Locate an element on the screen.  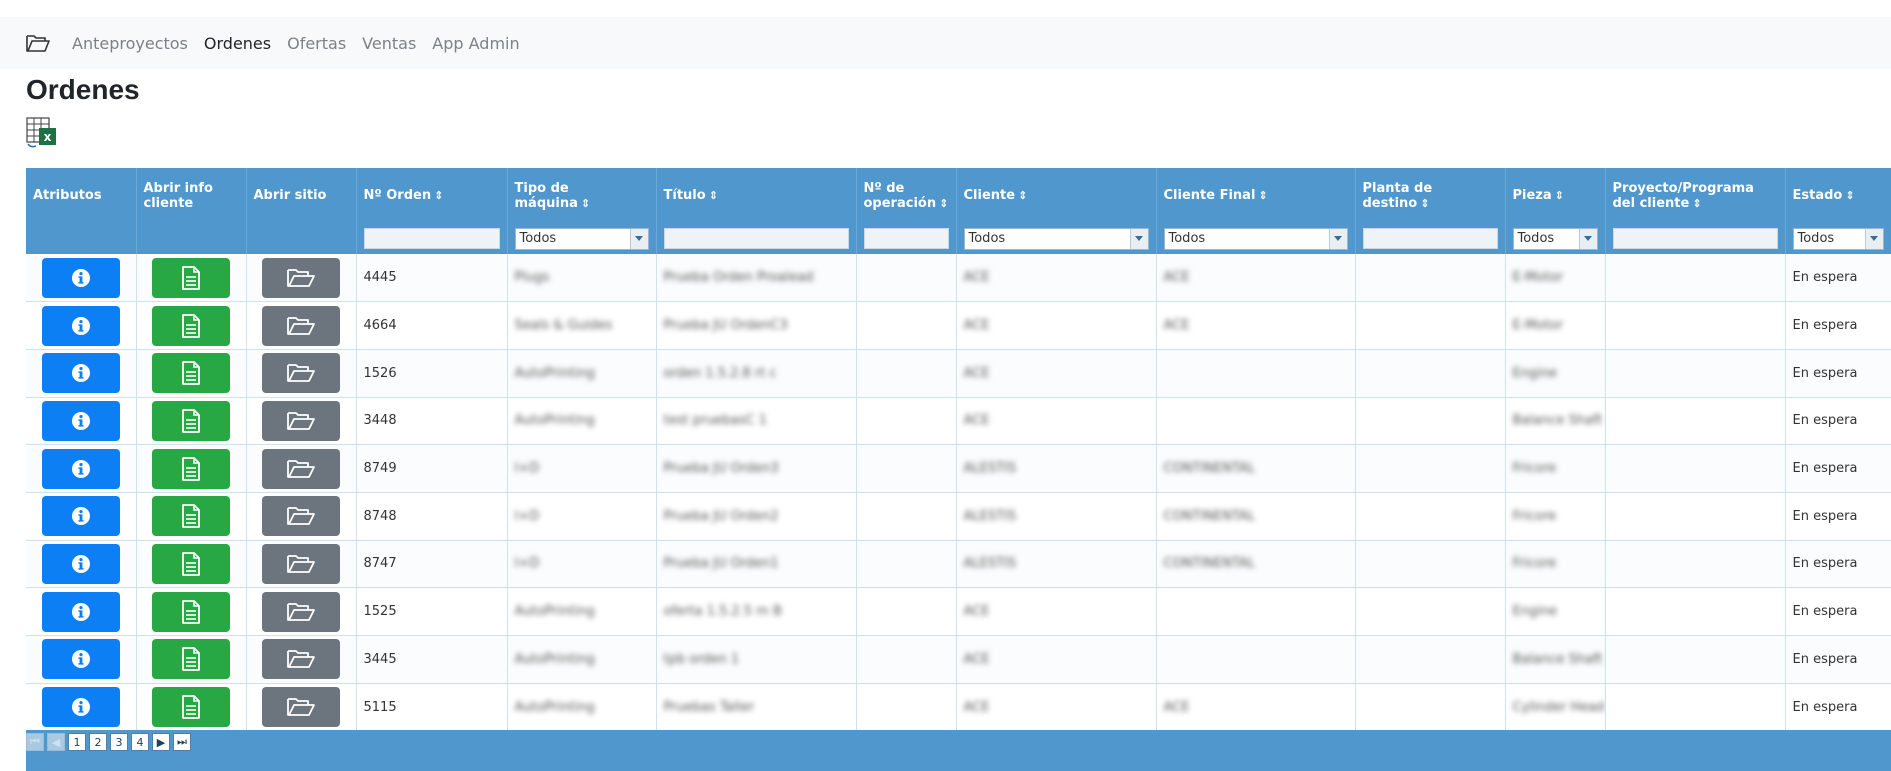
filter-estado-select: Todos is located at coordinates (1838, 238).